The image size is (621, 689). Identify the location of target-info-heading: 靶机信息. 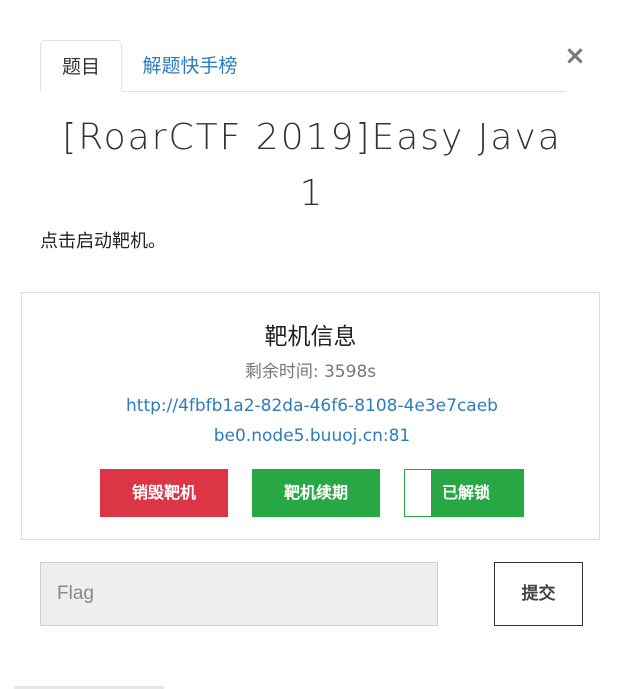
(310, 337).